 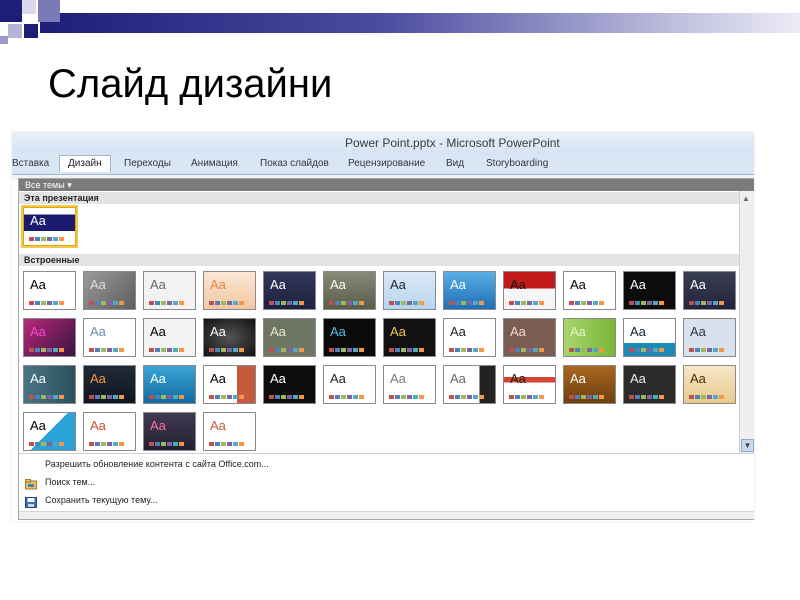 What do you see at coordinates (386, 185) in the screenshot?
I see `all-themes-dropdown: Все темы ▾` at bounding box center [386, 185].